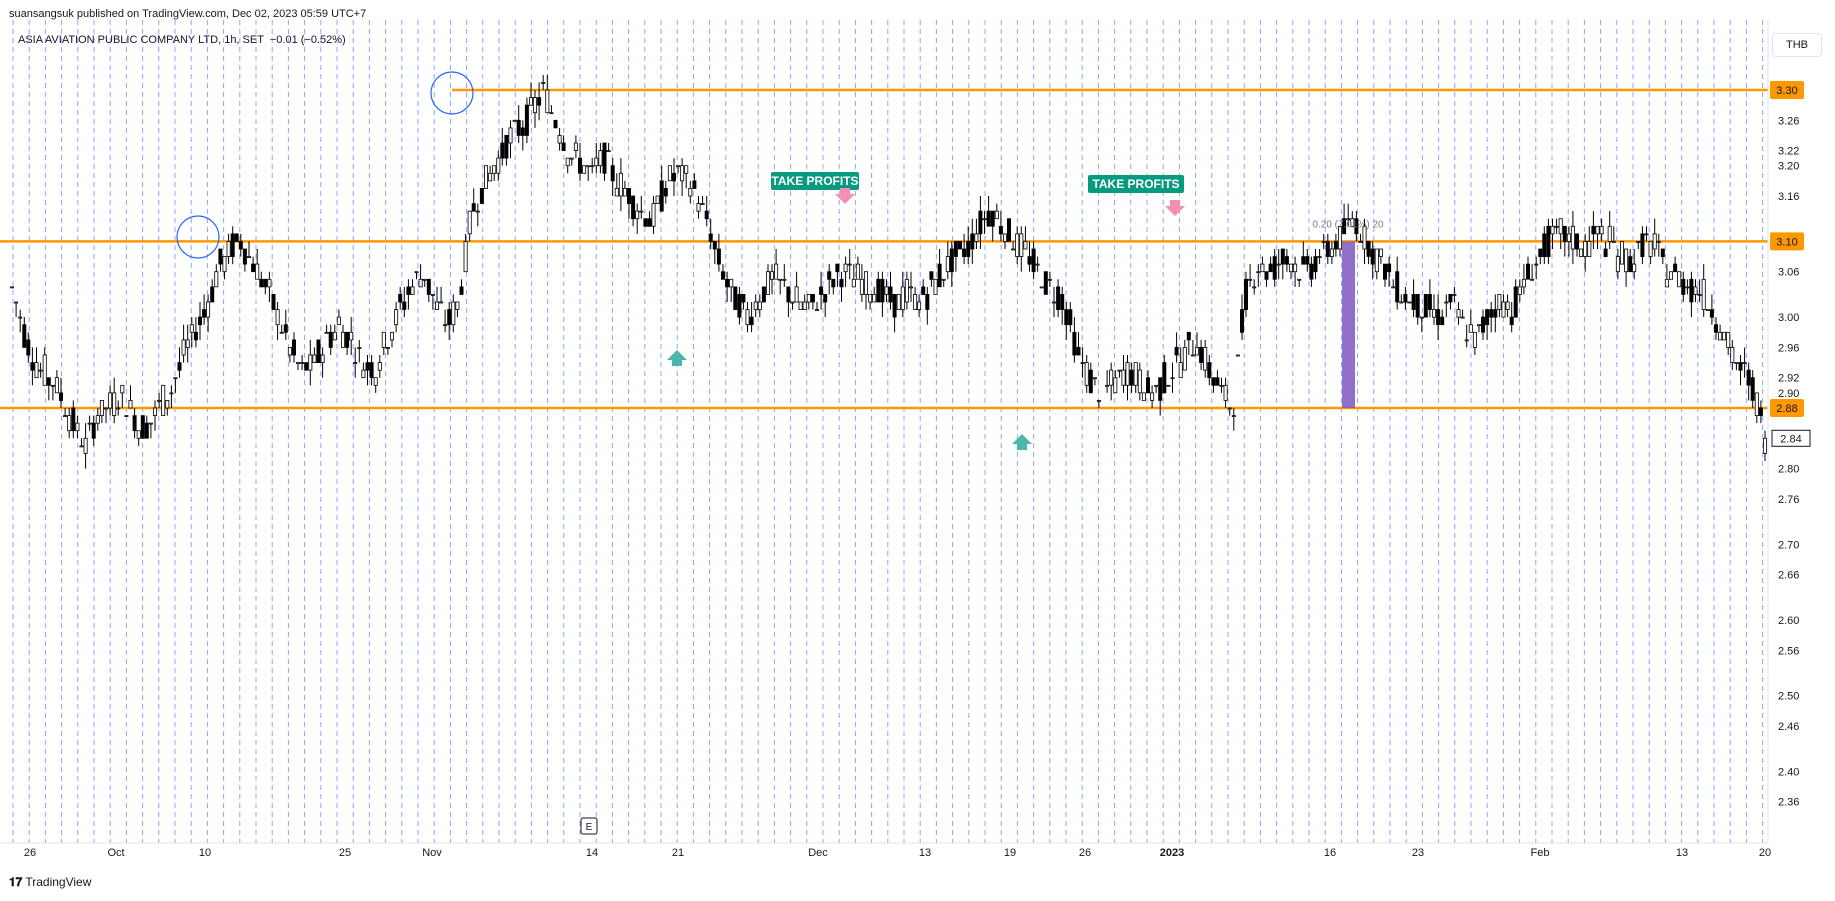  I want to click on y-tick-label: 2.50, so click(1788, 697).